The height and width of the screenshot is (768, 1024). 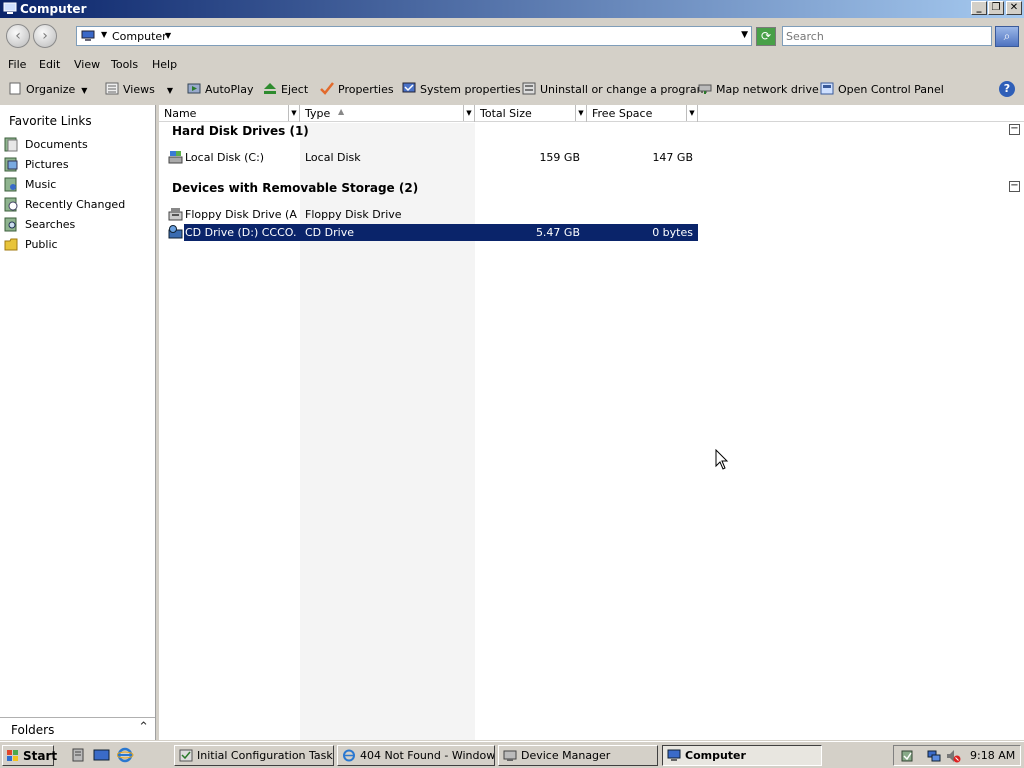 I want to click on tray-network-icon, so click(x=934, y=756).